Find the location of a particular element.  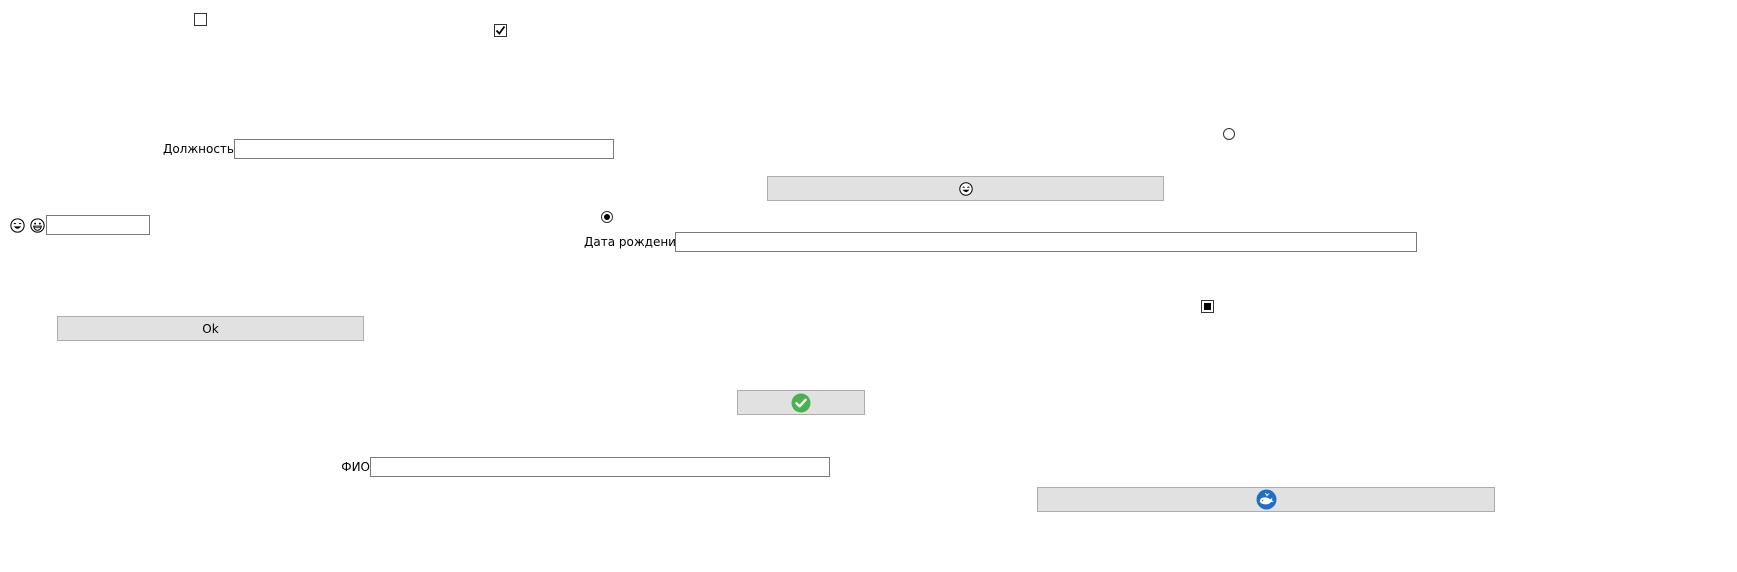

check-button is located at coordinates (801, 402).